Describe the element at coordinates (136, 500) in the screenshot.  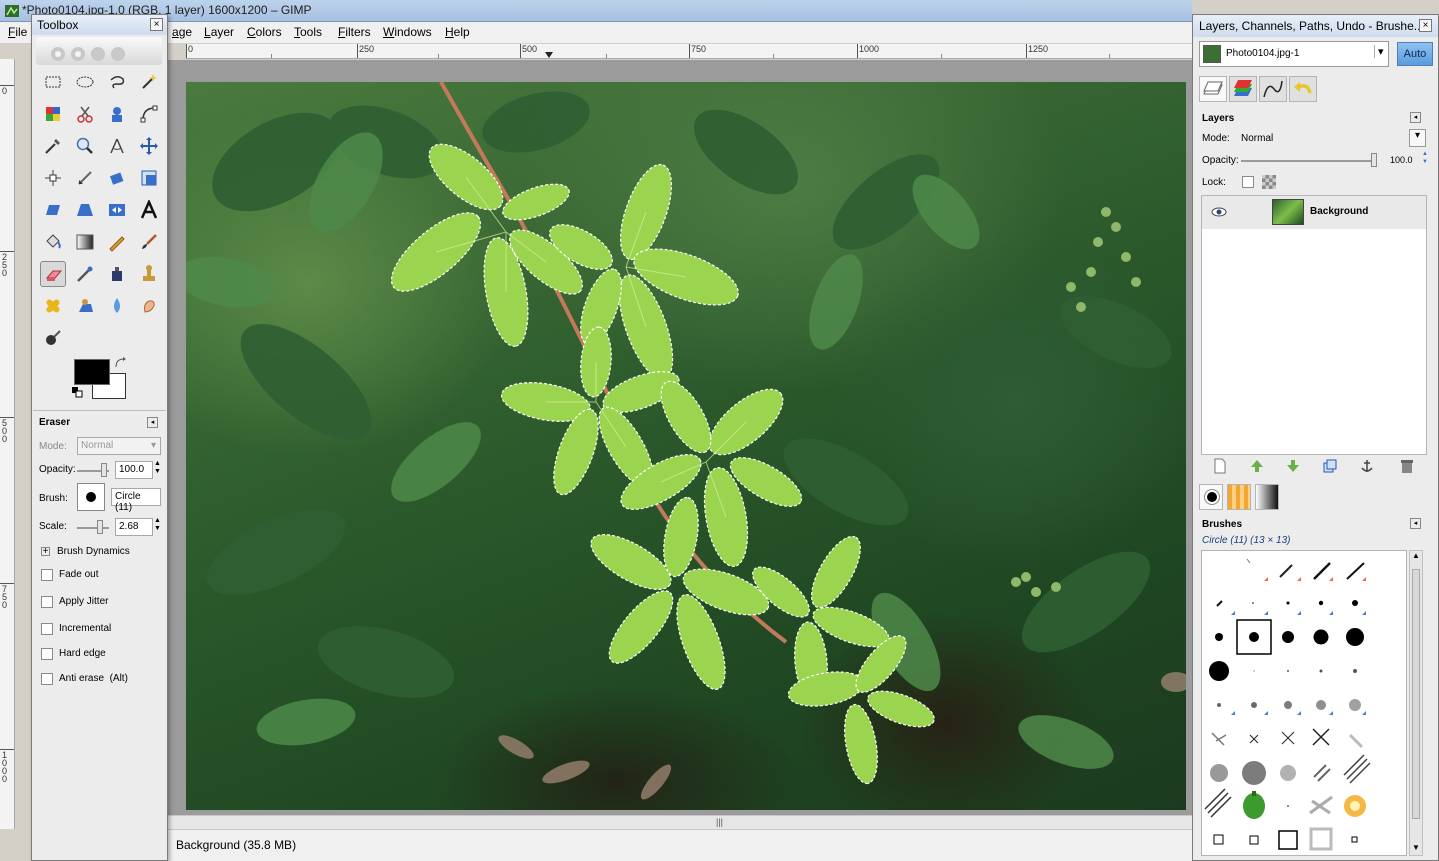
I see `brush-name-field: Circle (11)` at that location.